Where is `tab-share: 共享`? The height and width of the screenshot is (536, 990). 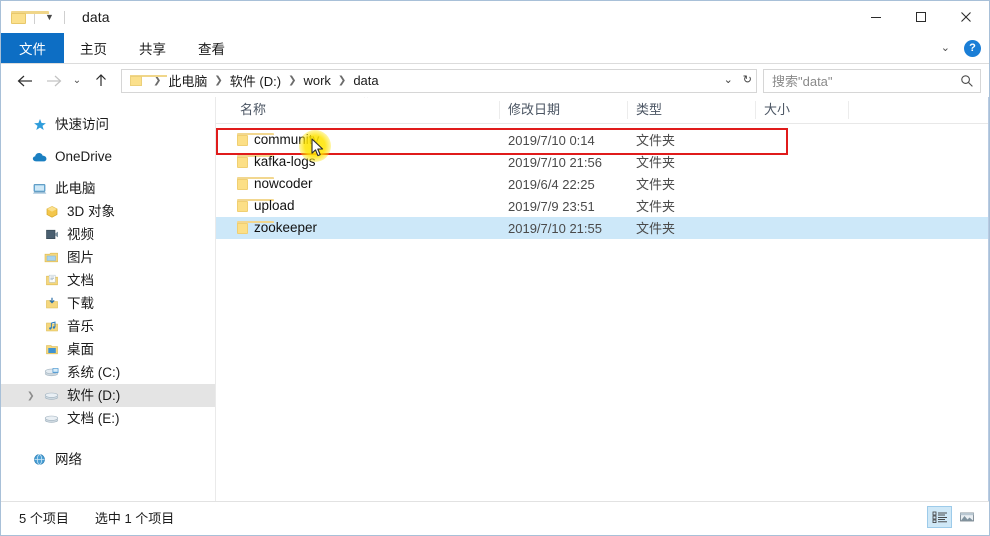
tab-share: 共享 is located at coordinates (152, 48).